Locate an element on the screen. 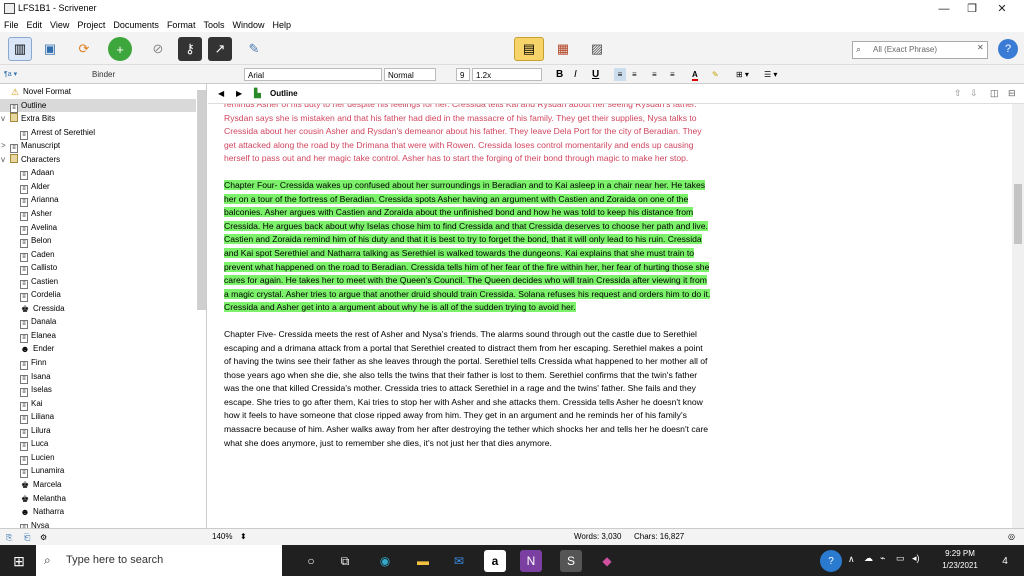  italic-button: I is located at coordinates (575, 74).